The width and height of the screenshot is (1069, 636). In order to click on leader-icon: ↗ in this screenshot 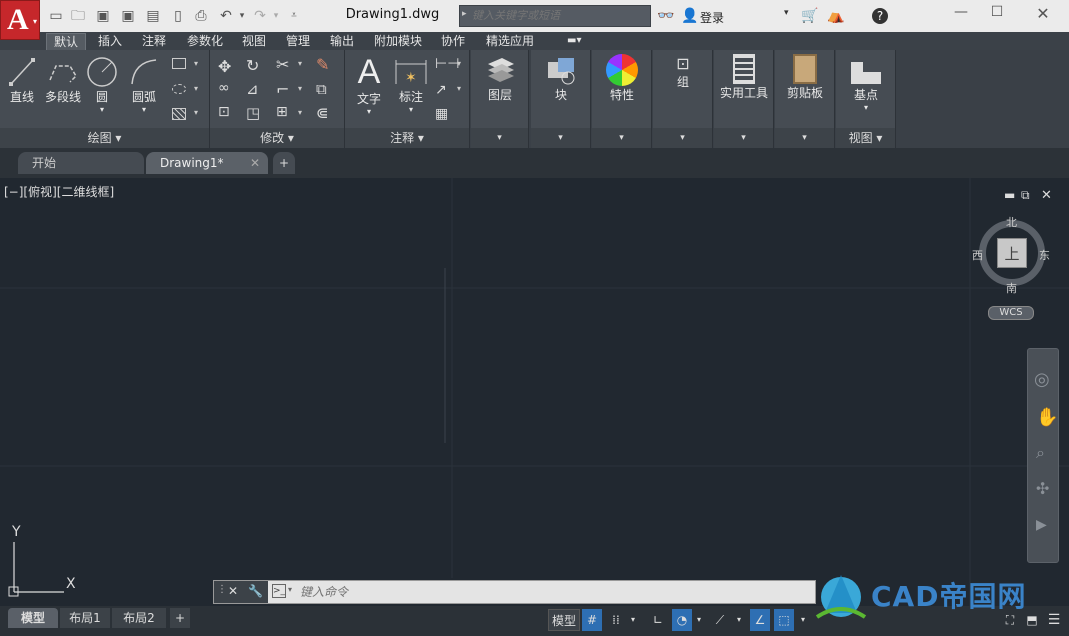, I will do `click(444, 91)`.